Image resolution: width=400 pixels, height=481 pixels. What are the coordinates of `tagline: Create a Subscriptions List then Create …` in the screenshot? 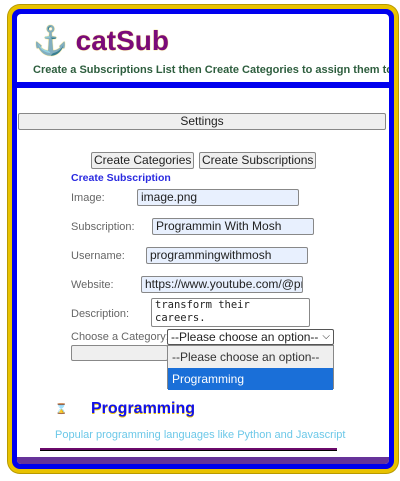 It's located at (213, 70).